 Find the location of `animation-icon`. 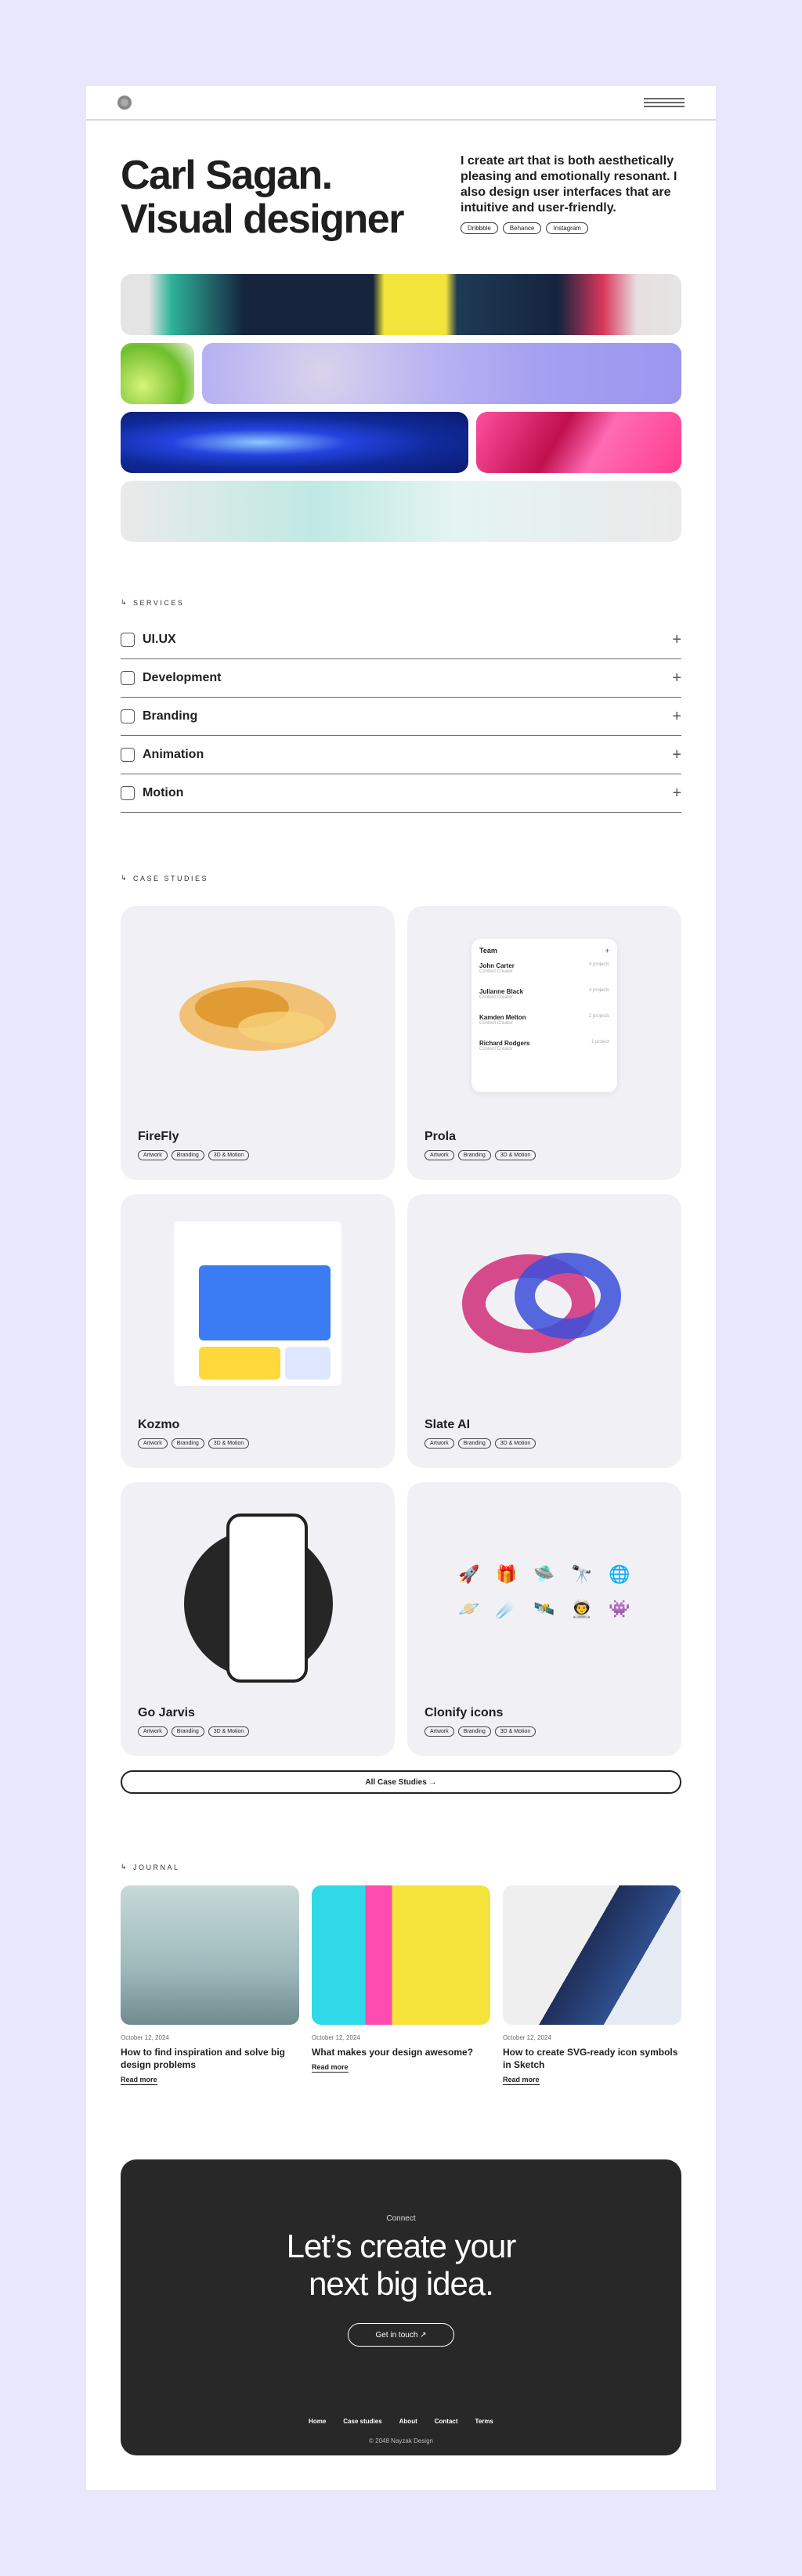

animation-icon is located at coordinates (128, 755).